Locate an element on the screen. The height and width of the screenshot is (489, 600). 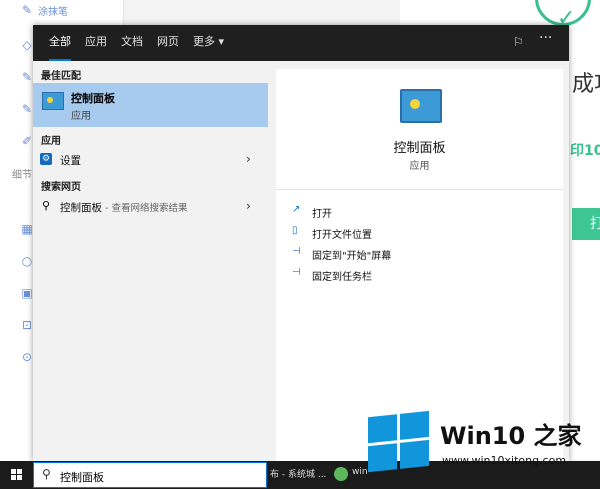
grid-icon: ▦ is located at coordinates (27, 229).